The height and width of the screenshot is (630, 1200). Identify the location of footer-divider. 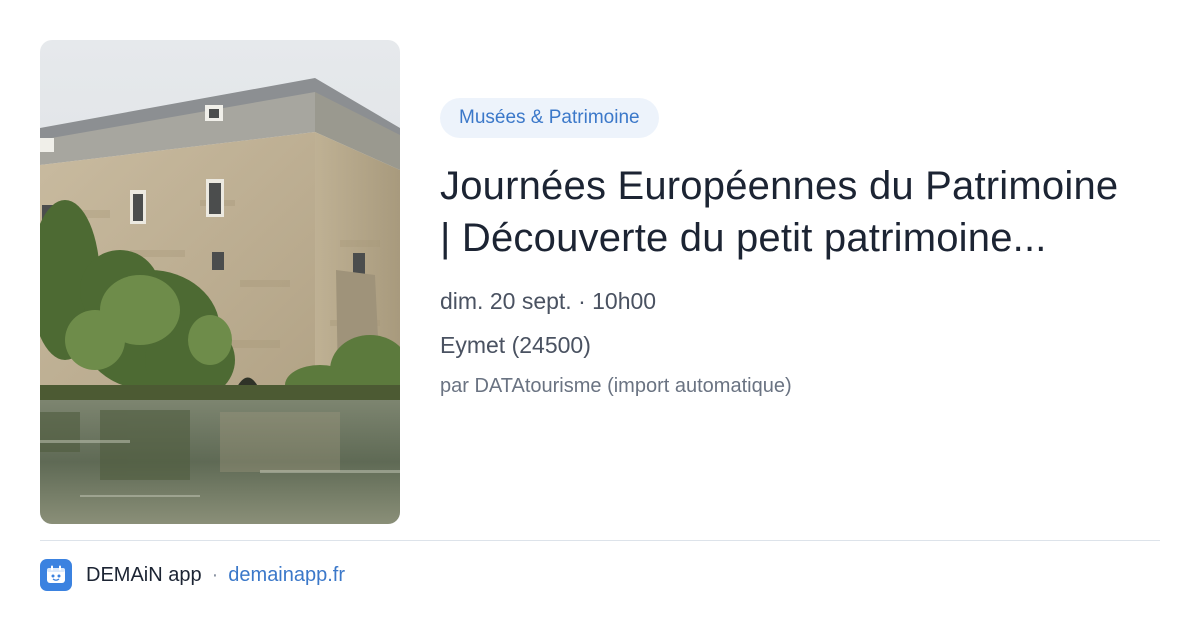
(600, 540).